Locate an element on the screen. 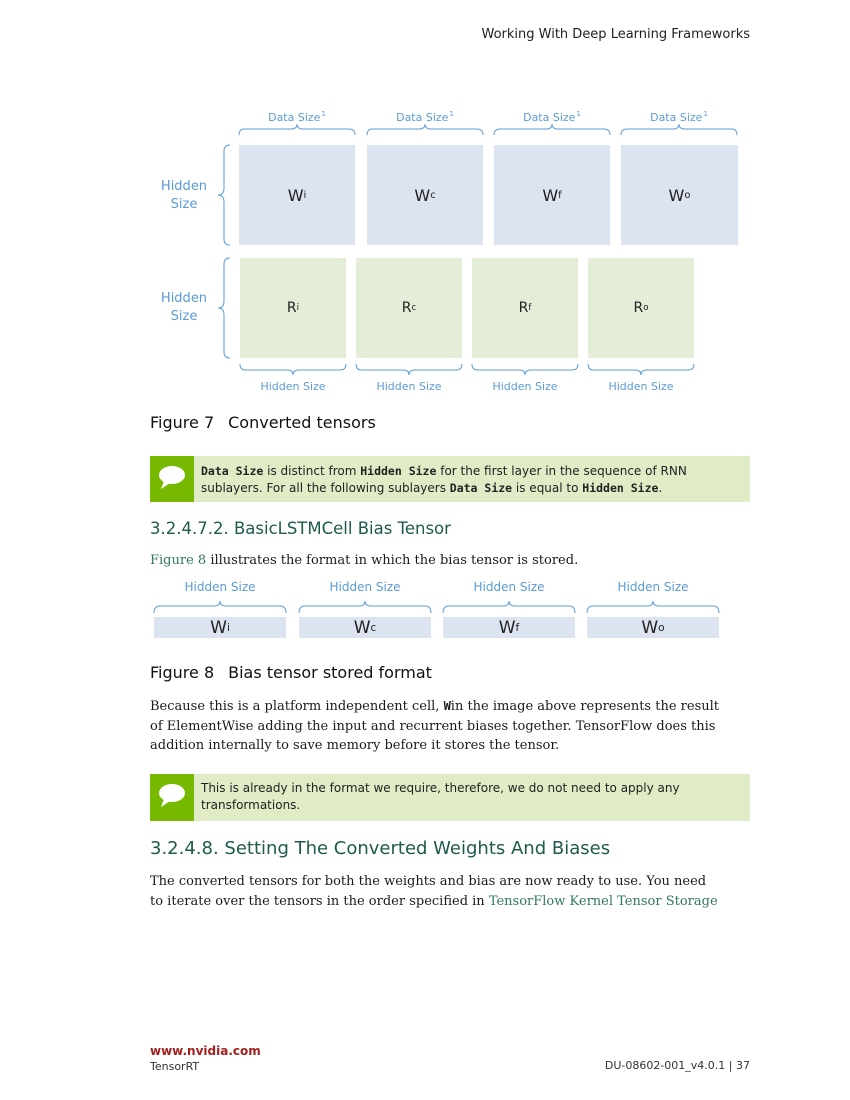  figure-7-caption: Figure 7 Converted tensors is located at coordinates (263, 422).